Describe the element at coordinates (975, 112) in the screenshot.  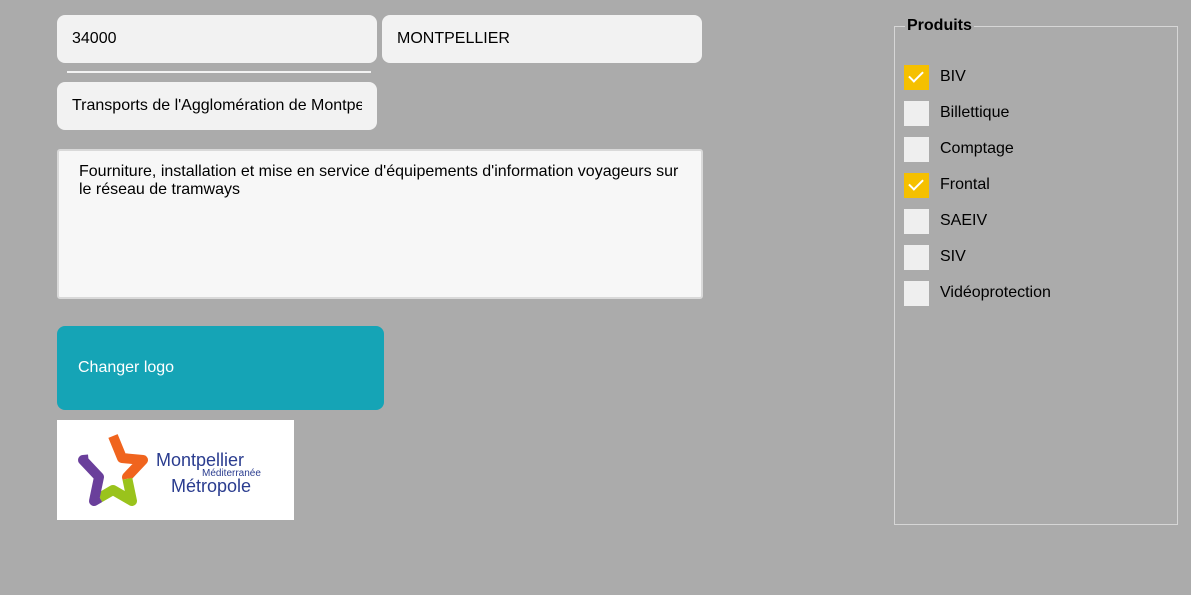
I see `product-option-label: Billettique` at that location.